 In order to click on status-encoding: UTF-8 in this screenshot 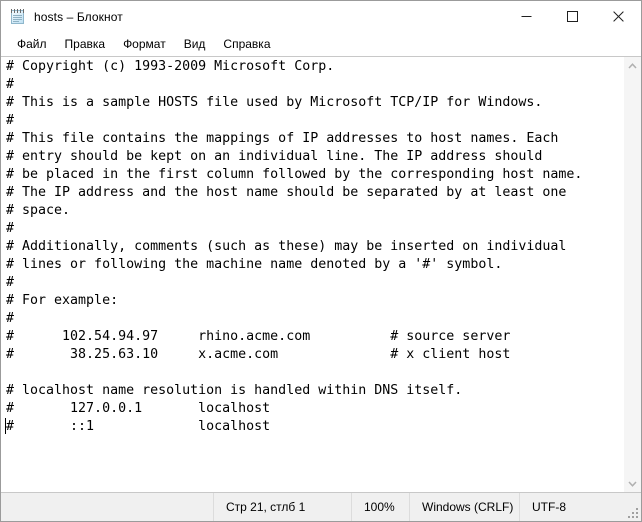, I will do `click(569, 507)`.